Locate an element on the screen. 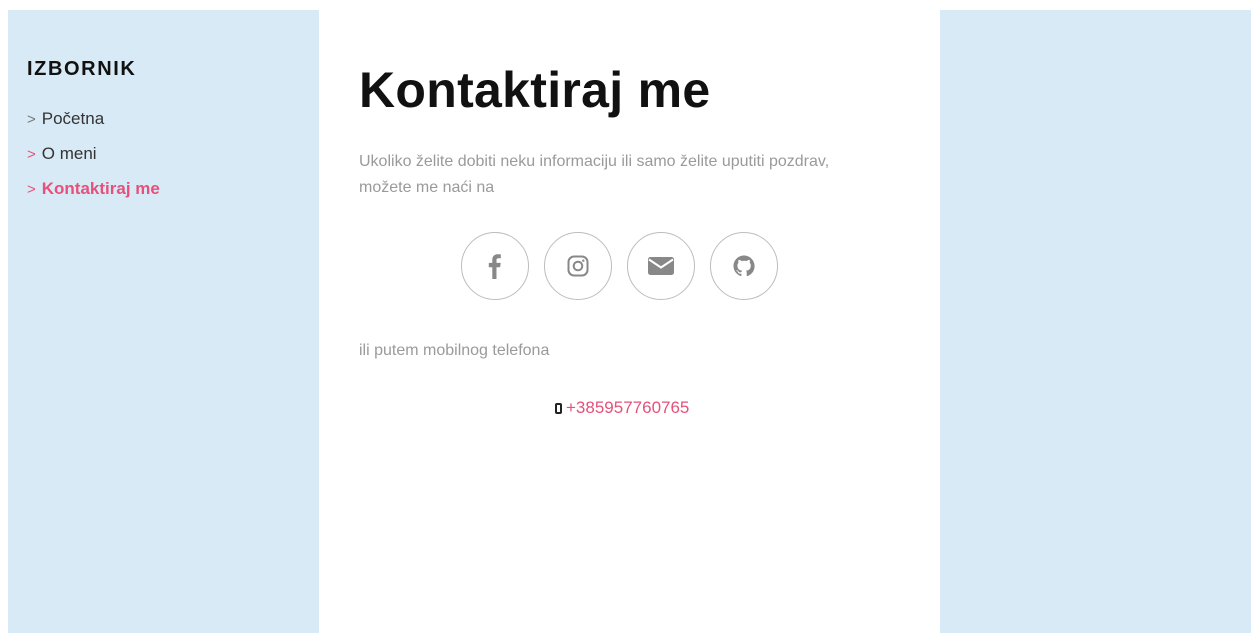 The image size is (1251, 633). instagram-button is located at coordinates (578, 266).